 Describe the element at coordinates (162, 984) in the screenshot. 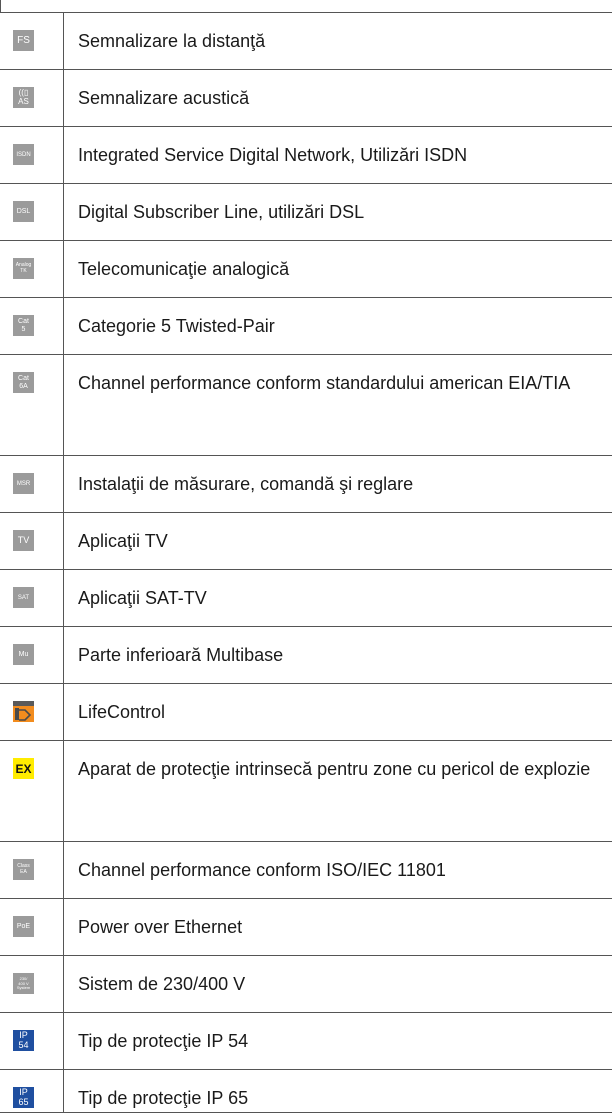

I see `legend-description: Sistem de 230/400 V` at that location.